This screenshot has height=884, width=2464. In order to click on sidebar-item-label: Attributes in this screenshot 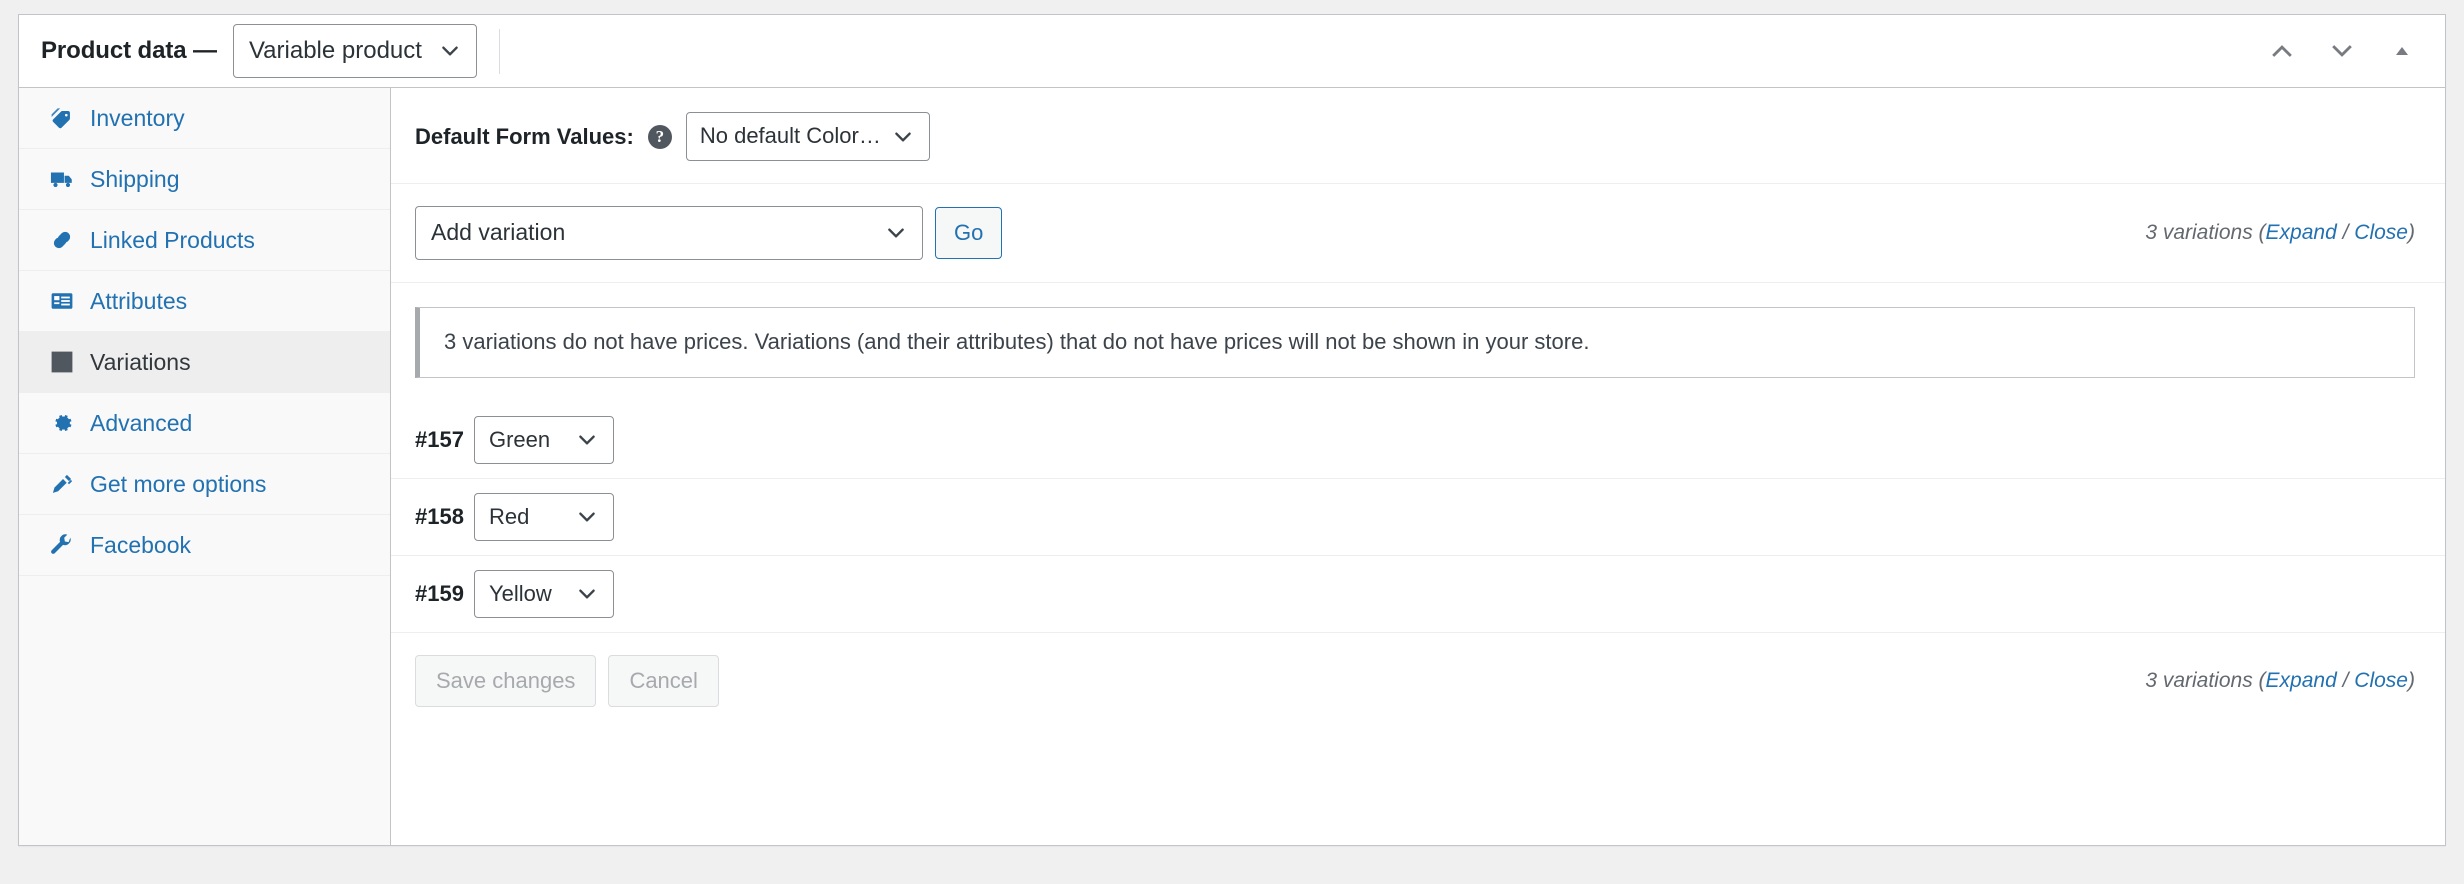, I will do `click(139, 300)`.